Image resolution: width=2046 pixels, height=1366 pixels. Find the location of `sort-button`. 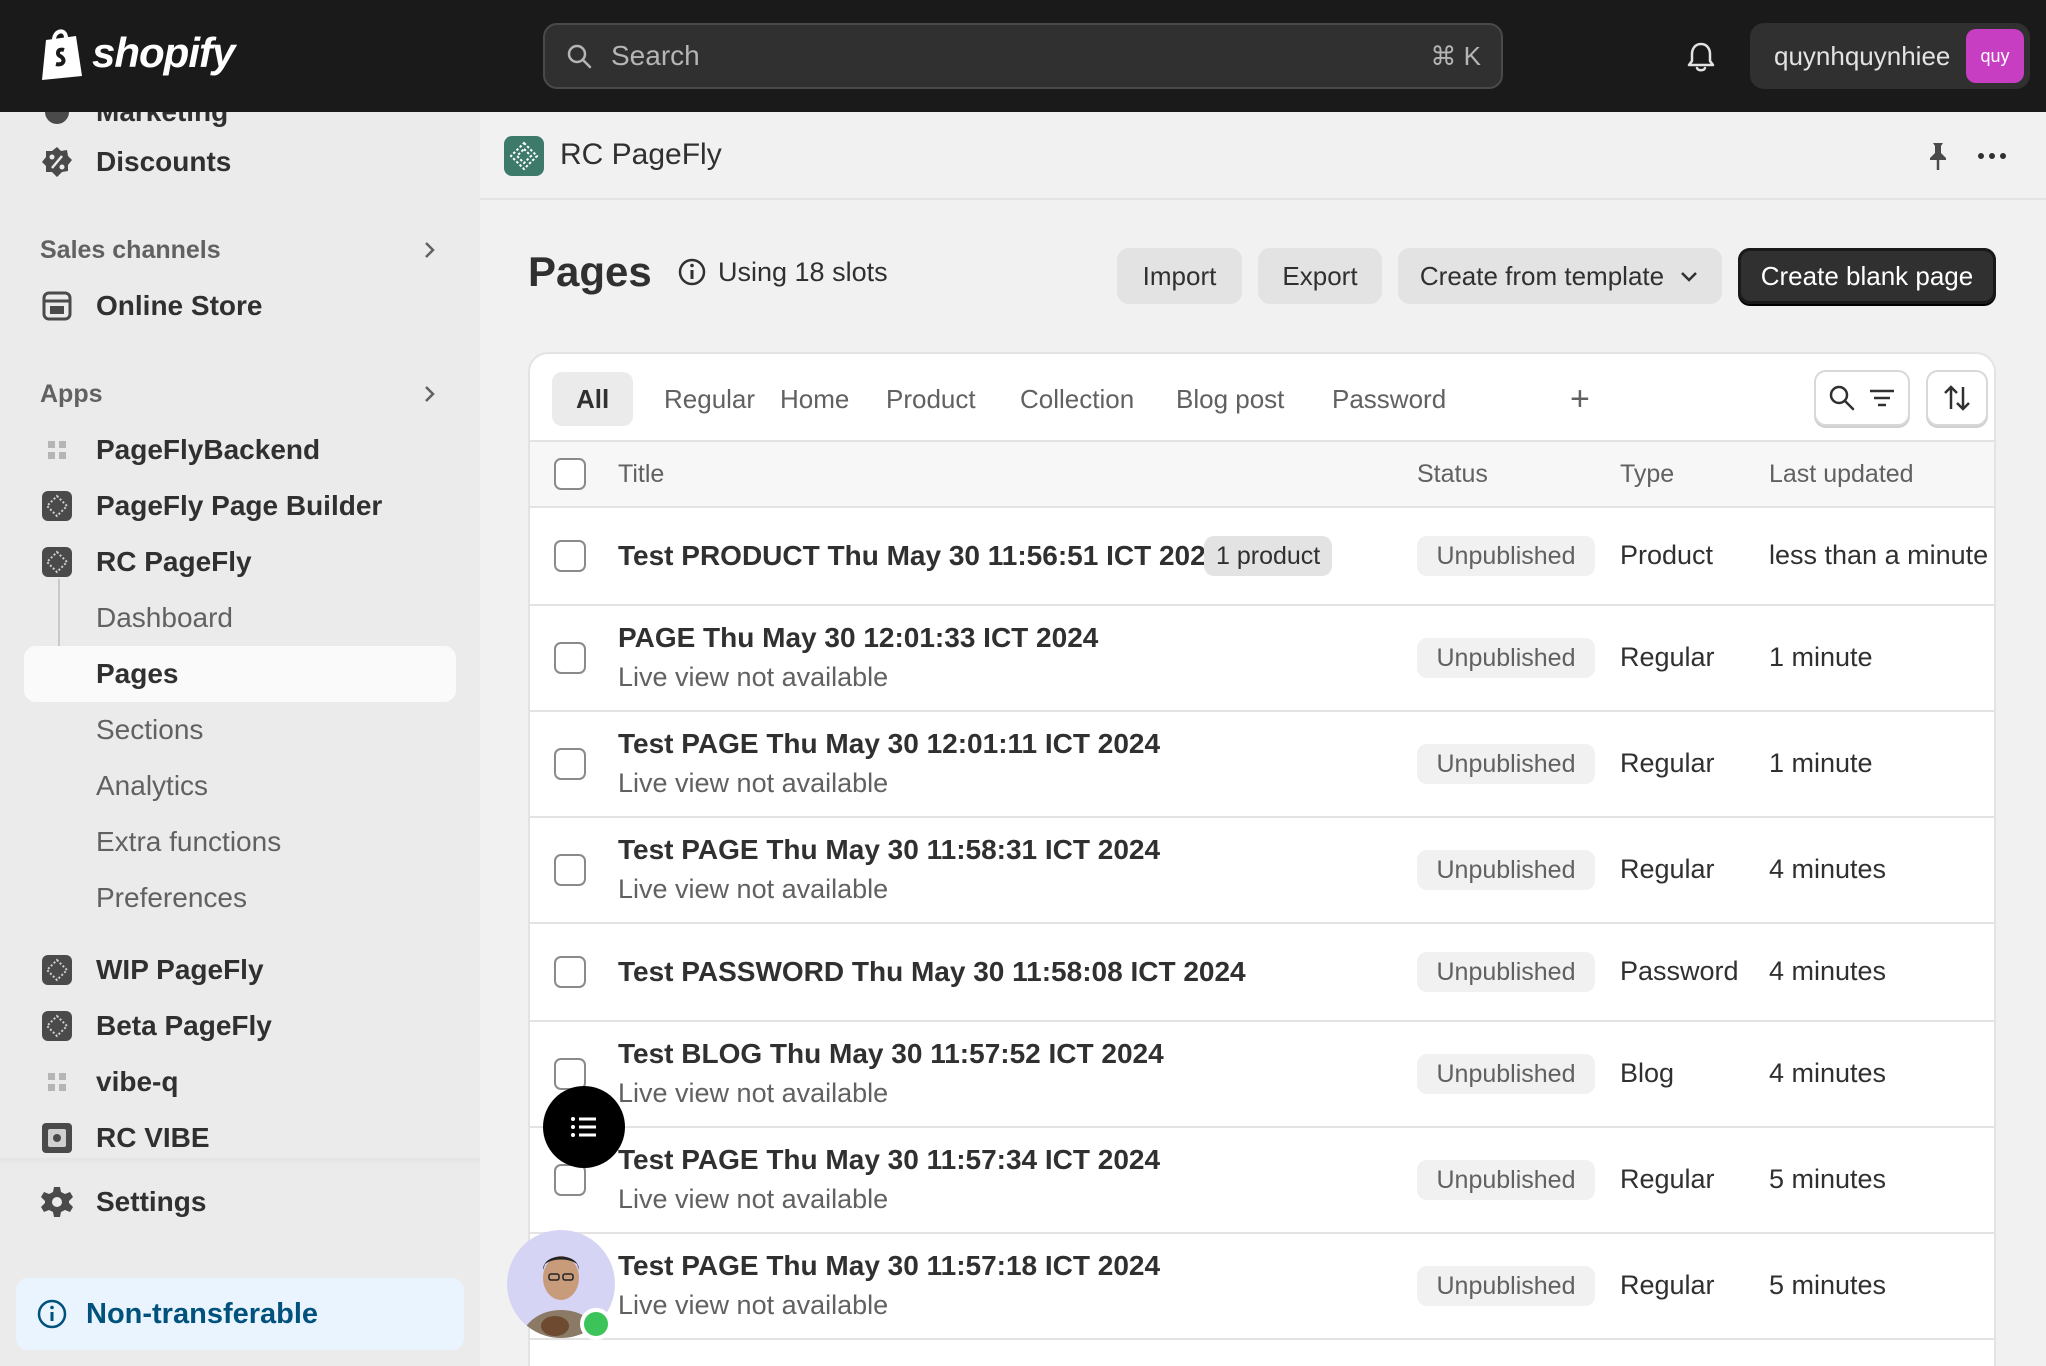

sort-button is located at coordinates (1957, 398).